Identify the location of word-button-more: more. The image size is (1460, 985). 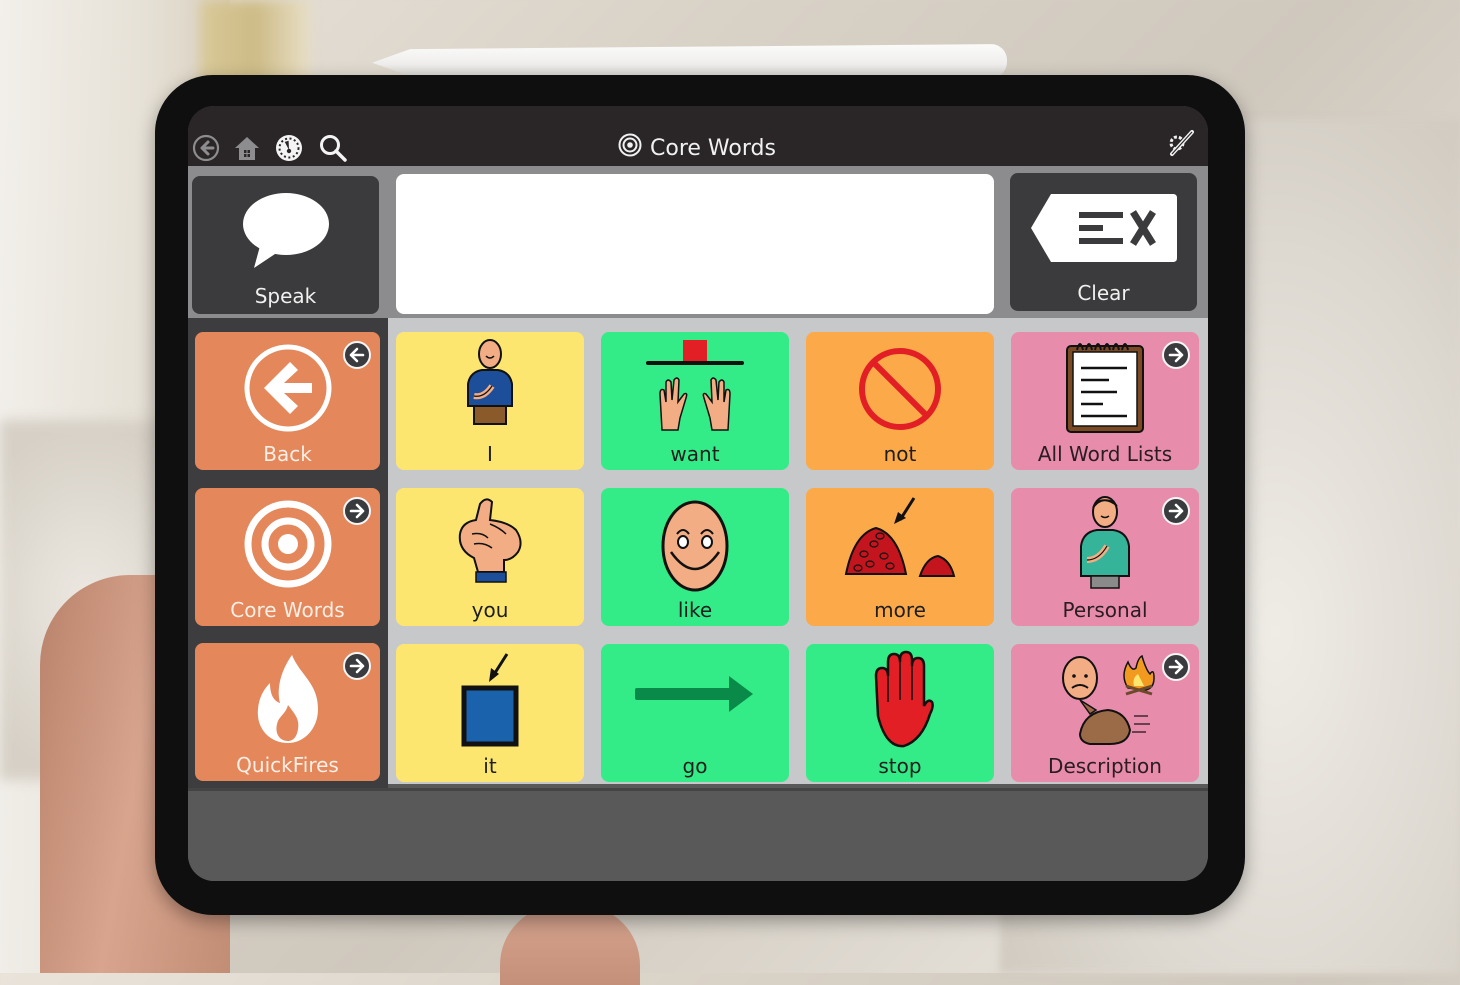
(900, 557).